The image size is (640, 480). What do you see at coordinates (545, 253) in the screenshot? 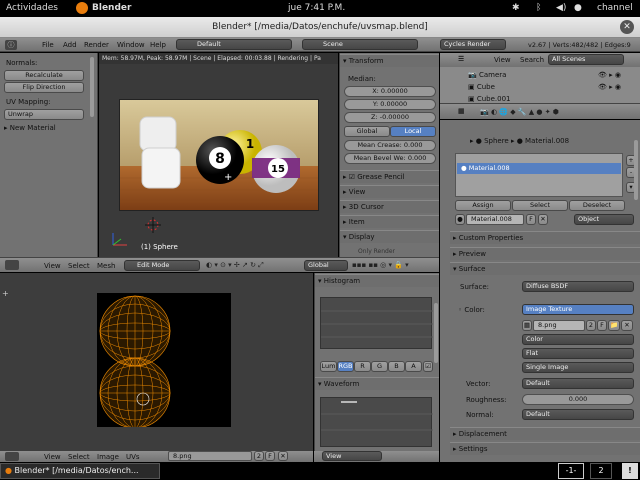
I see `preview-header: ▸ Preview` at bounding box center [545, 253].